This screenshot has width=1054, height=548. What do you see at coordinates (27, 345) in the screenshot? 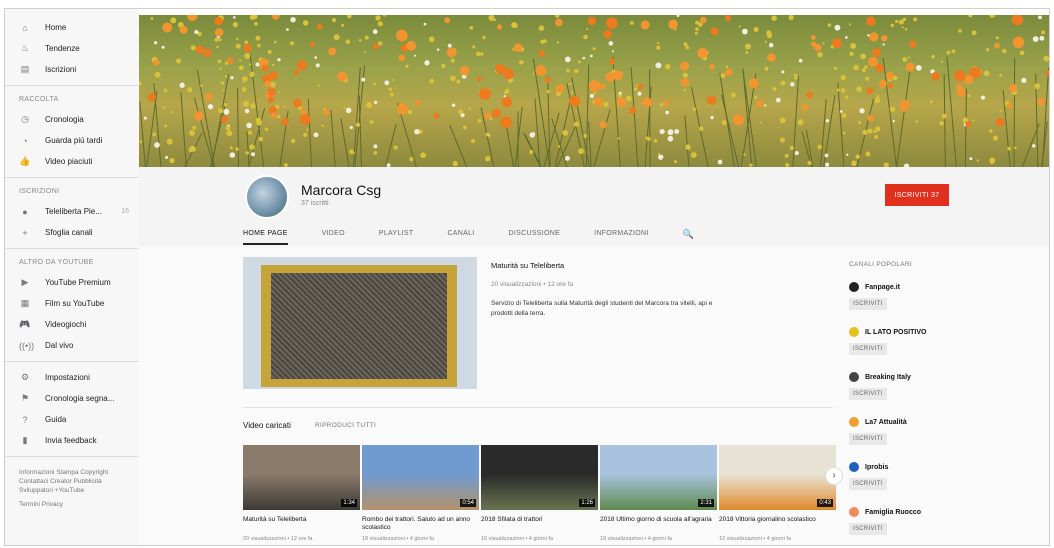
I see `live-icon: ((•))` at bounding box center [27, 345].